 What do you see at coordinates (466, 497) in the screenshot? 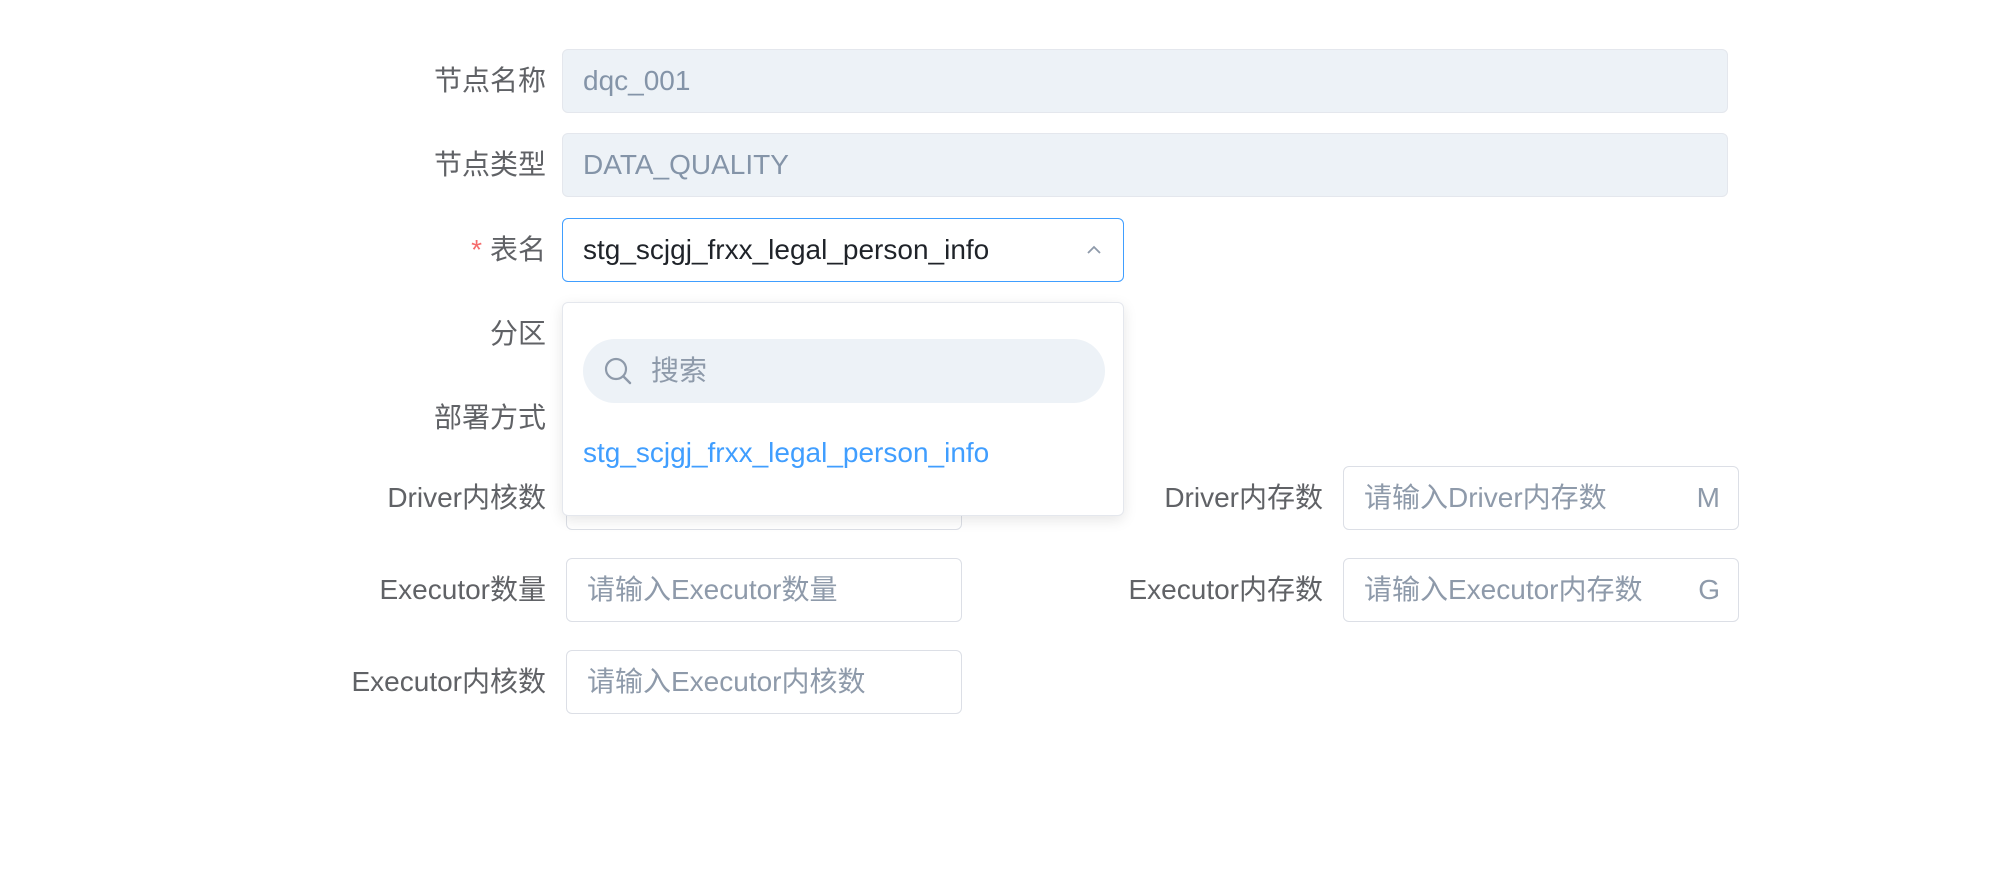
I see `driver-cores-label: Driver内核数` at bounding box center [466, 497].